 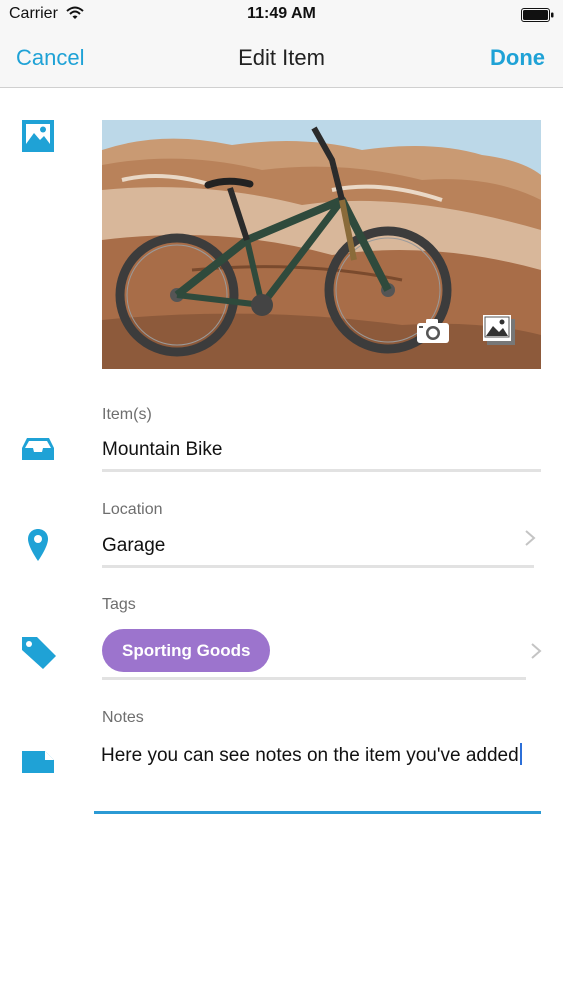 I want to click on item-label: Item(s), so click(x=127, y=414).